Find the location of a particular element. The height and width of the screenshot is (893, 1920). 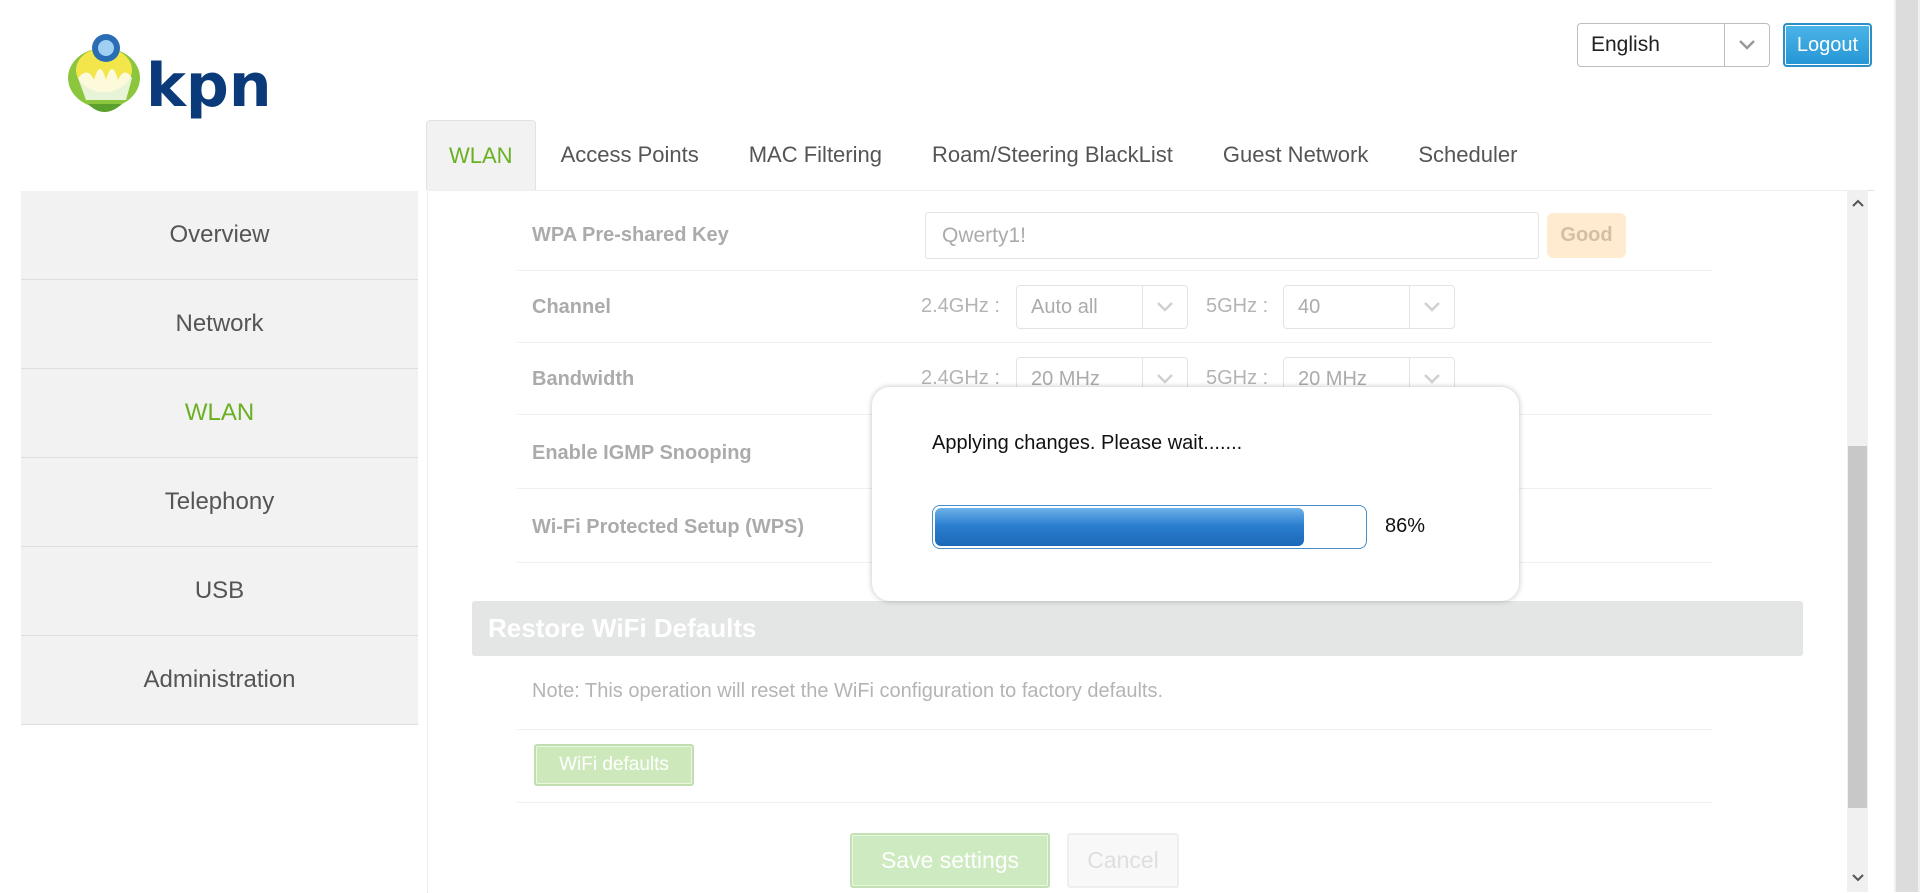

progress-percent-label: 86% is located at coordinates (1405, 526).